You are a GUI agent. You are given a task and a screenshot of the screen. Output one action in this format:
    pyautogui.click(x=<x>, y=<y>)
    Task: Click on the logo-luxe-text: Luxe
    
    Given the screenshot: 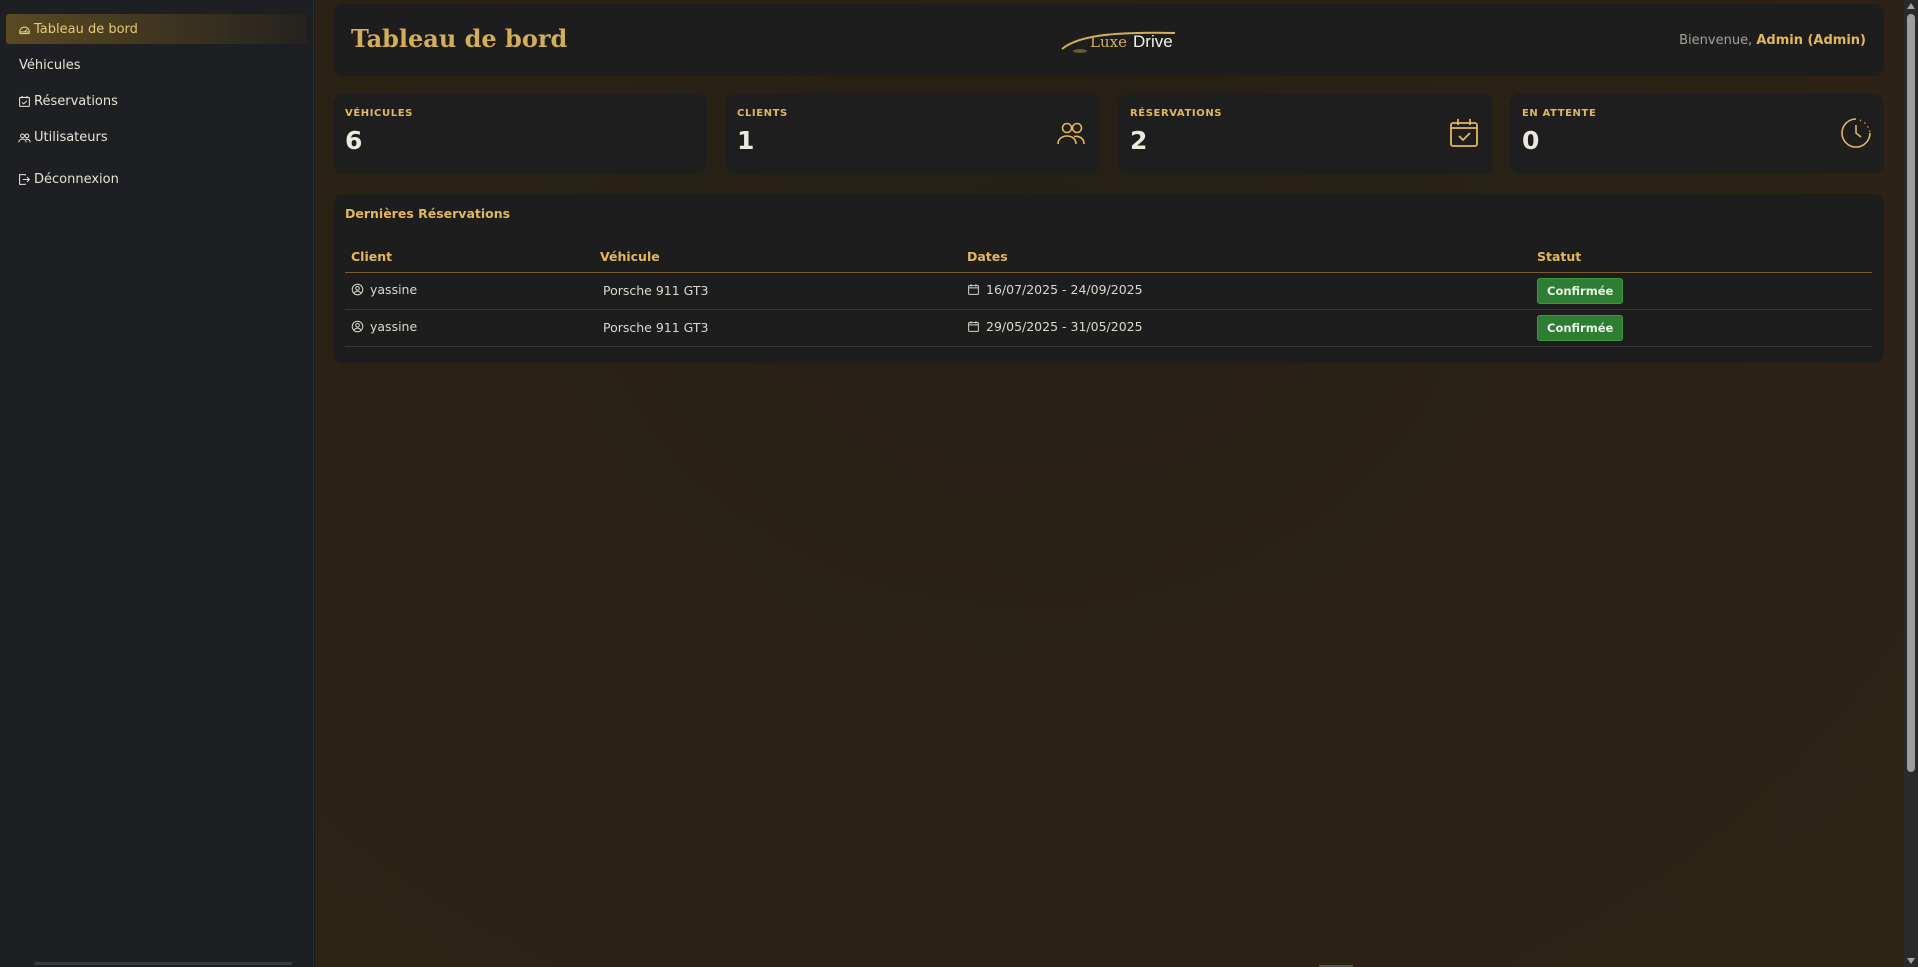 What is the action you would take?
    pyautogui.click(x=1108, y=42)
    